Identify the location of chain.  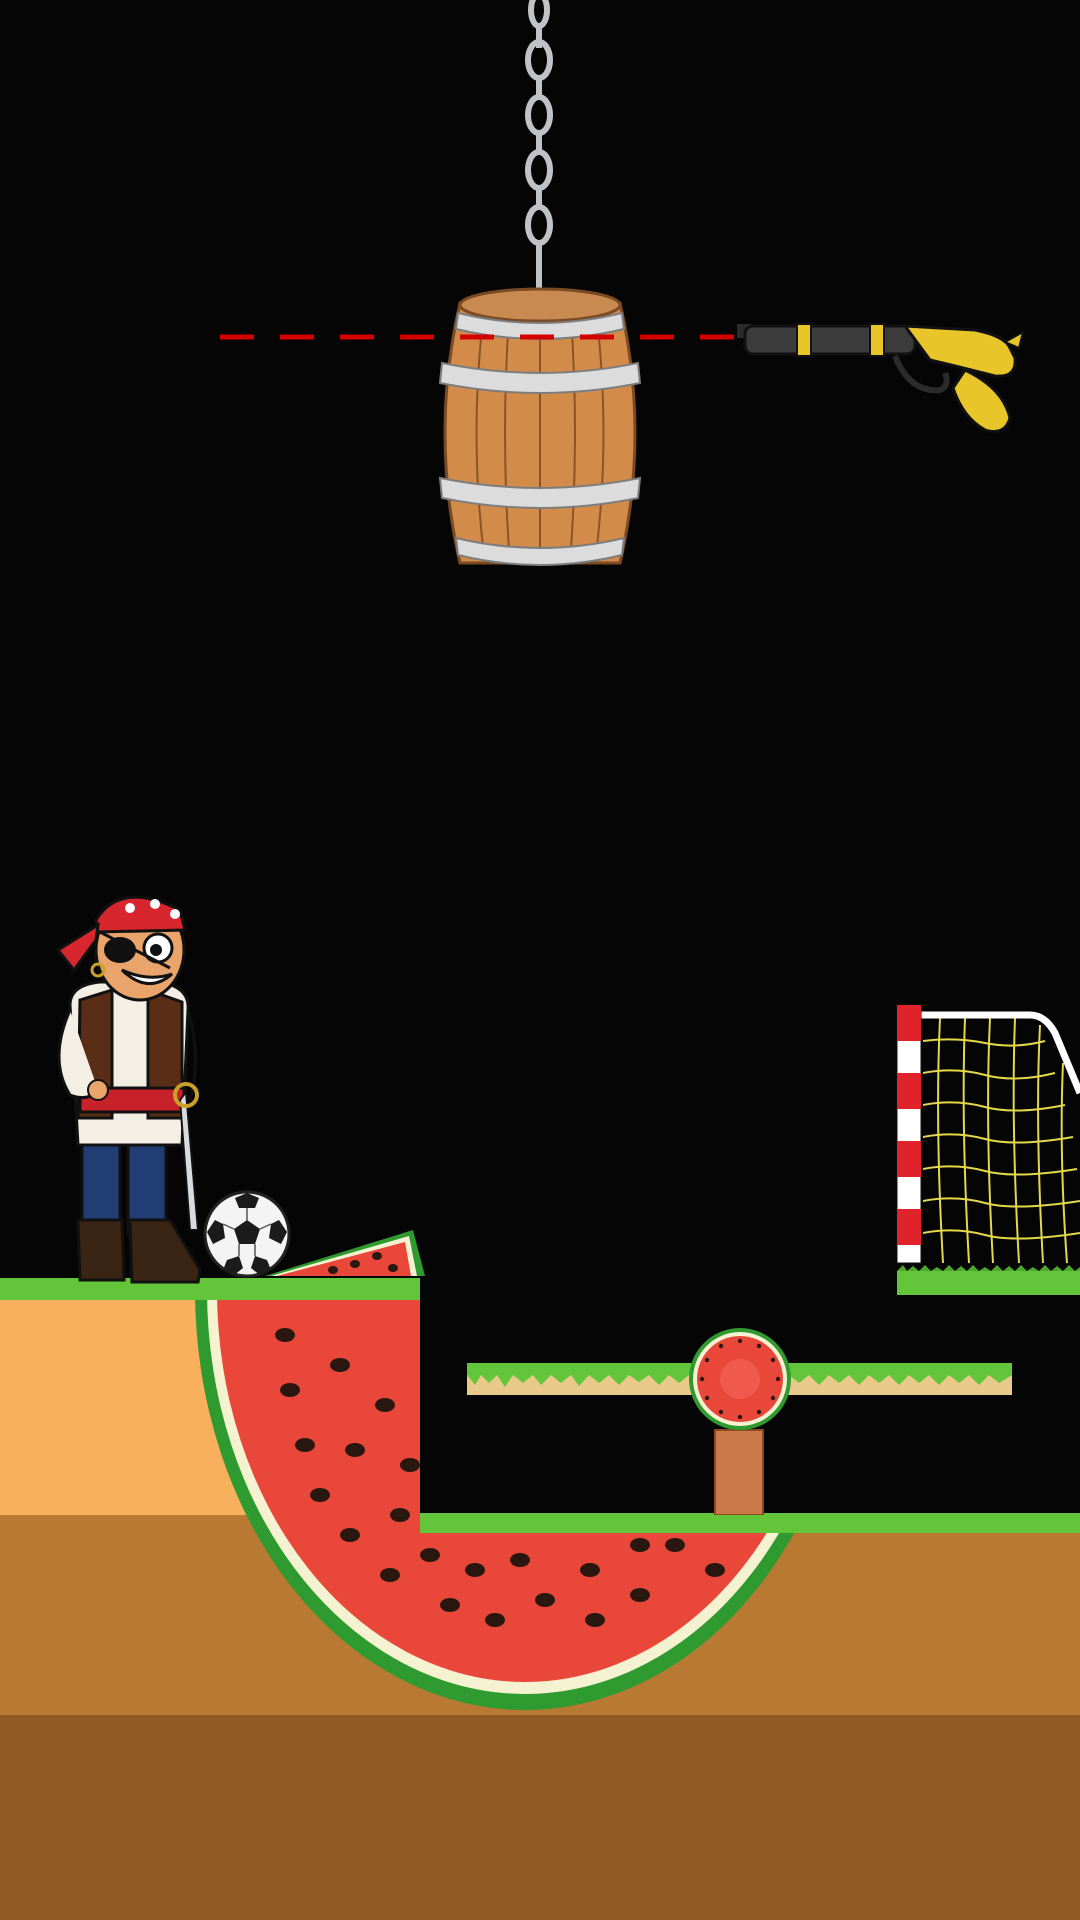
(539, 144).